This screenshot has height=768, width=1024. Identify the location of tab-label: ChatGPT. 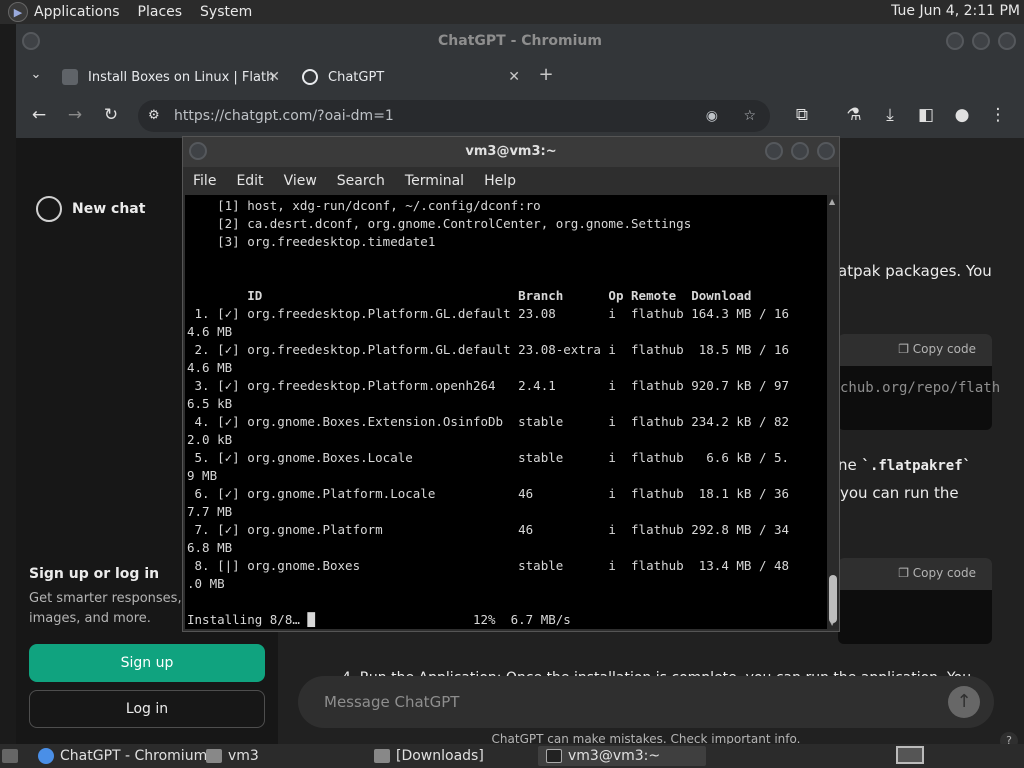
(356, 77).